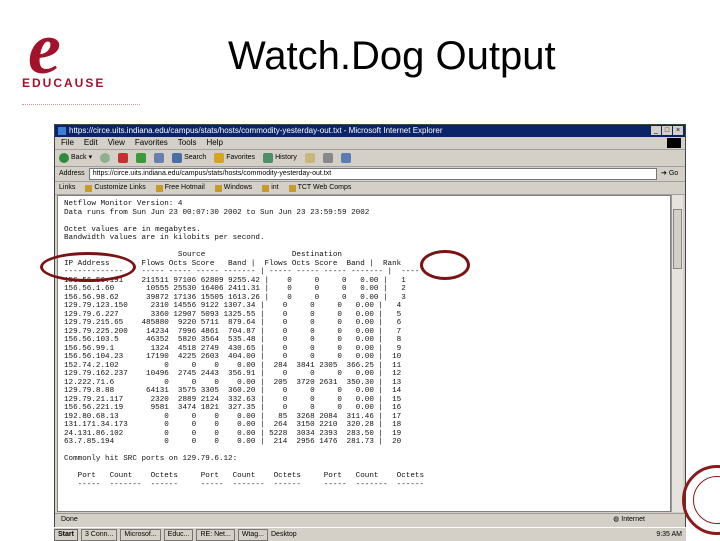  I want to click on favorites-button: Favorites, so click(234, 158).